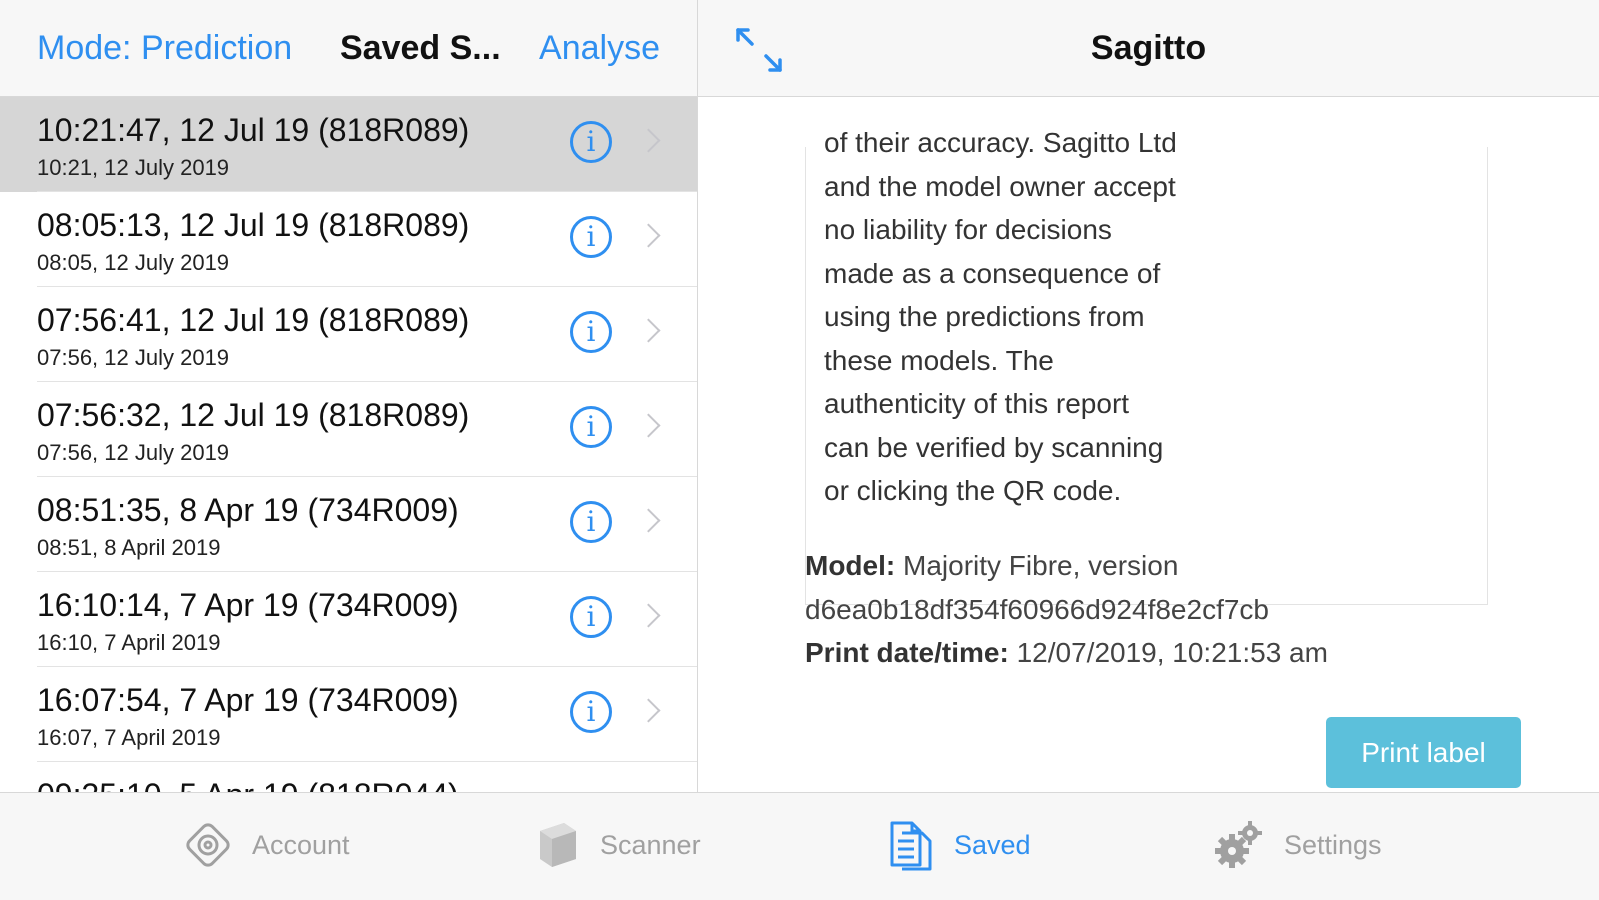 The height and width of the screenshot is (900, 1599). Describe the element at coordinates (1037, 565) in the screenshot. I see `model-value: Majority Fibre, version` at that location.